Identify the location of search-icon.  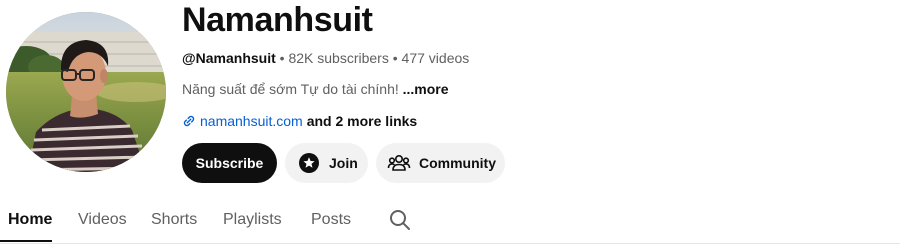
(400, 220).